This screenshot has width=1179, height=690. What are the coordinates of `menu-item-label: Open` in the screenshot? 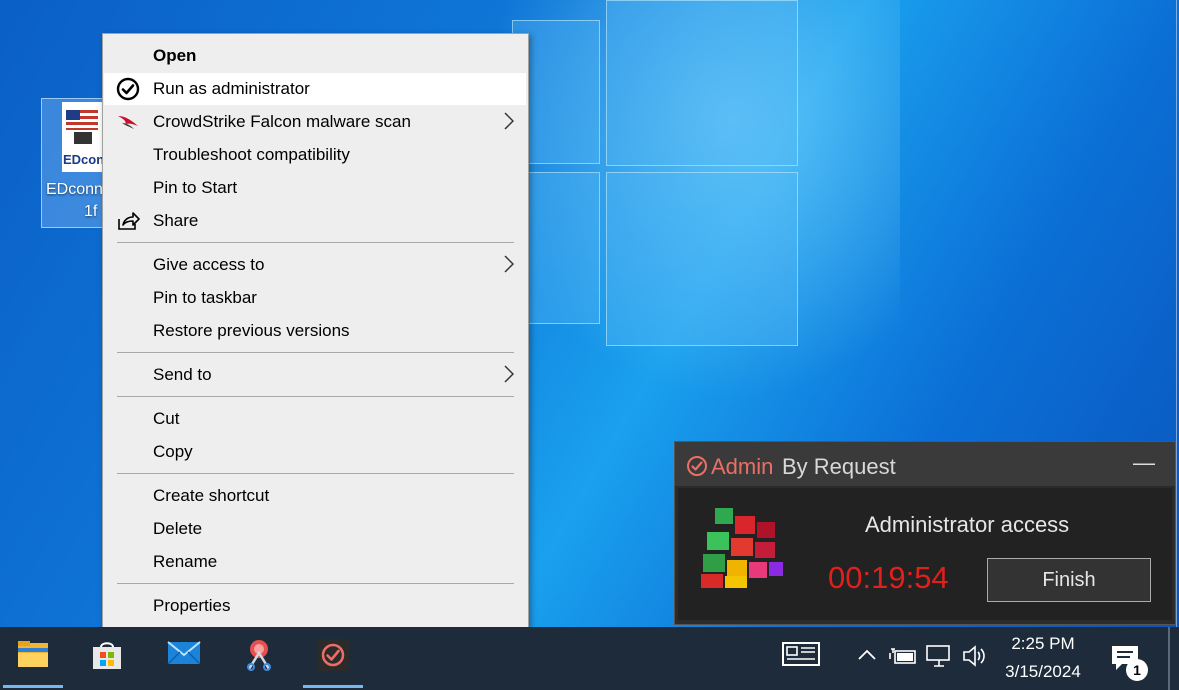 It's located at (175, 55).